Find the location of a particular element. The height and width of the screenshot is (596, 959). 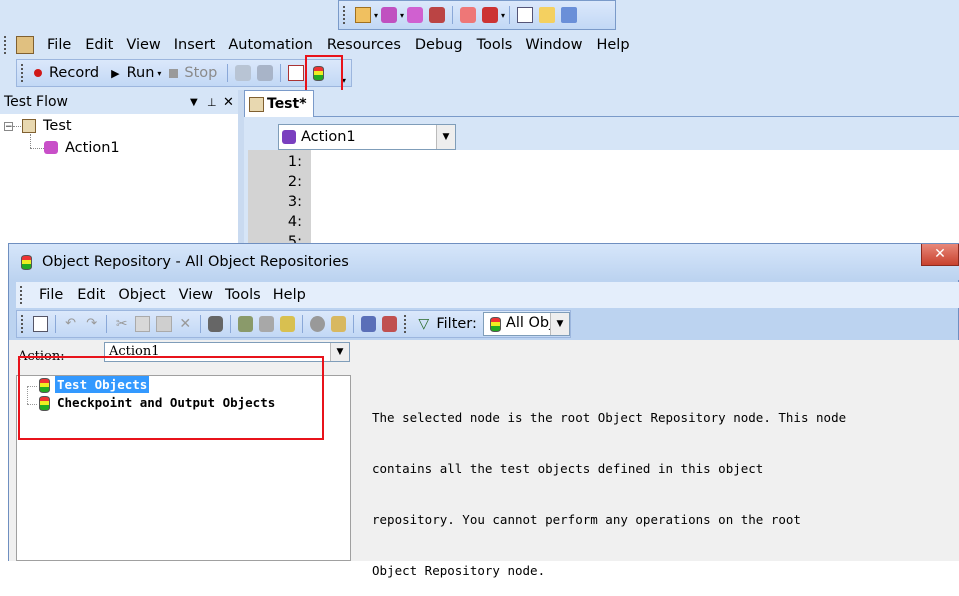

menu-help: Help is located at coordinates (612, 45).